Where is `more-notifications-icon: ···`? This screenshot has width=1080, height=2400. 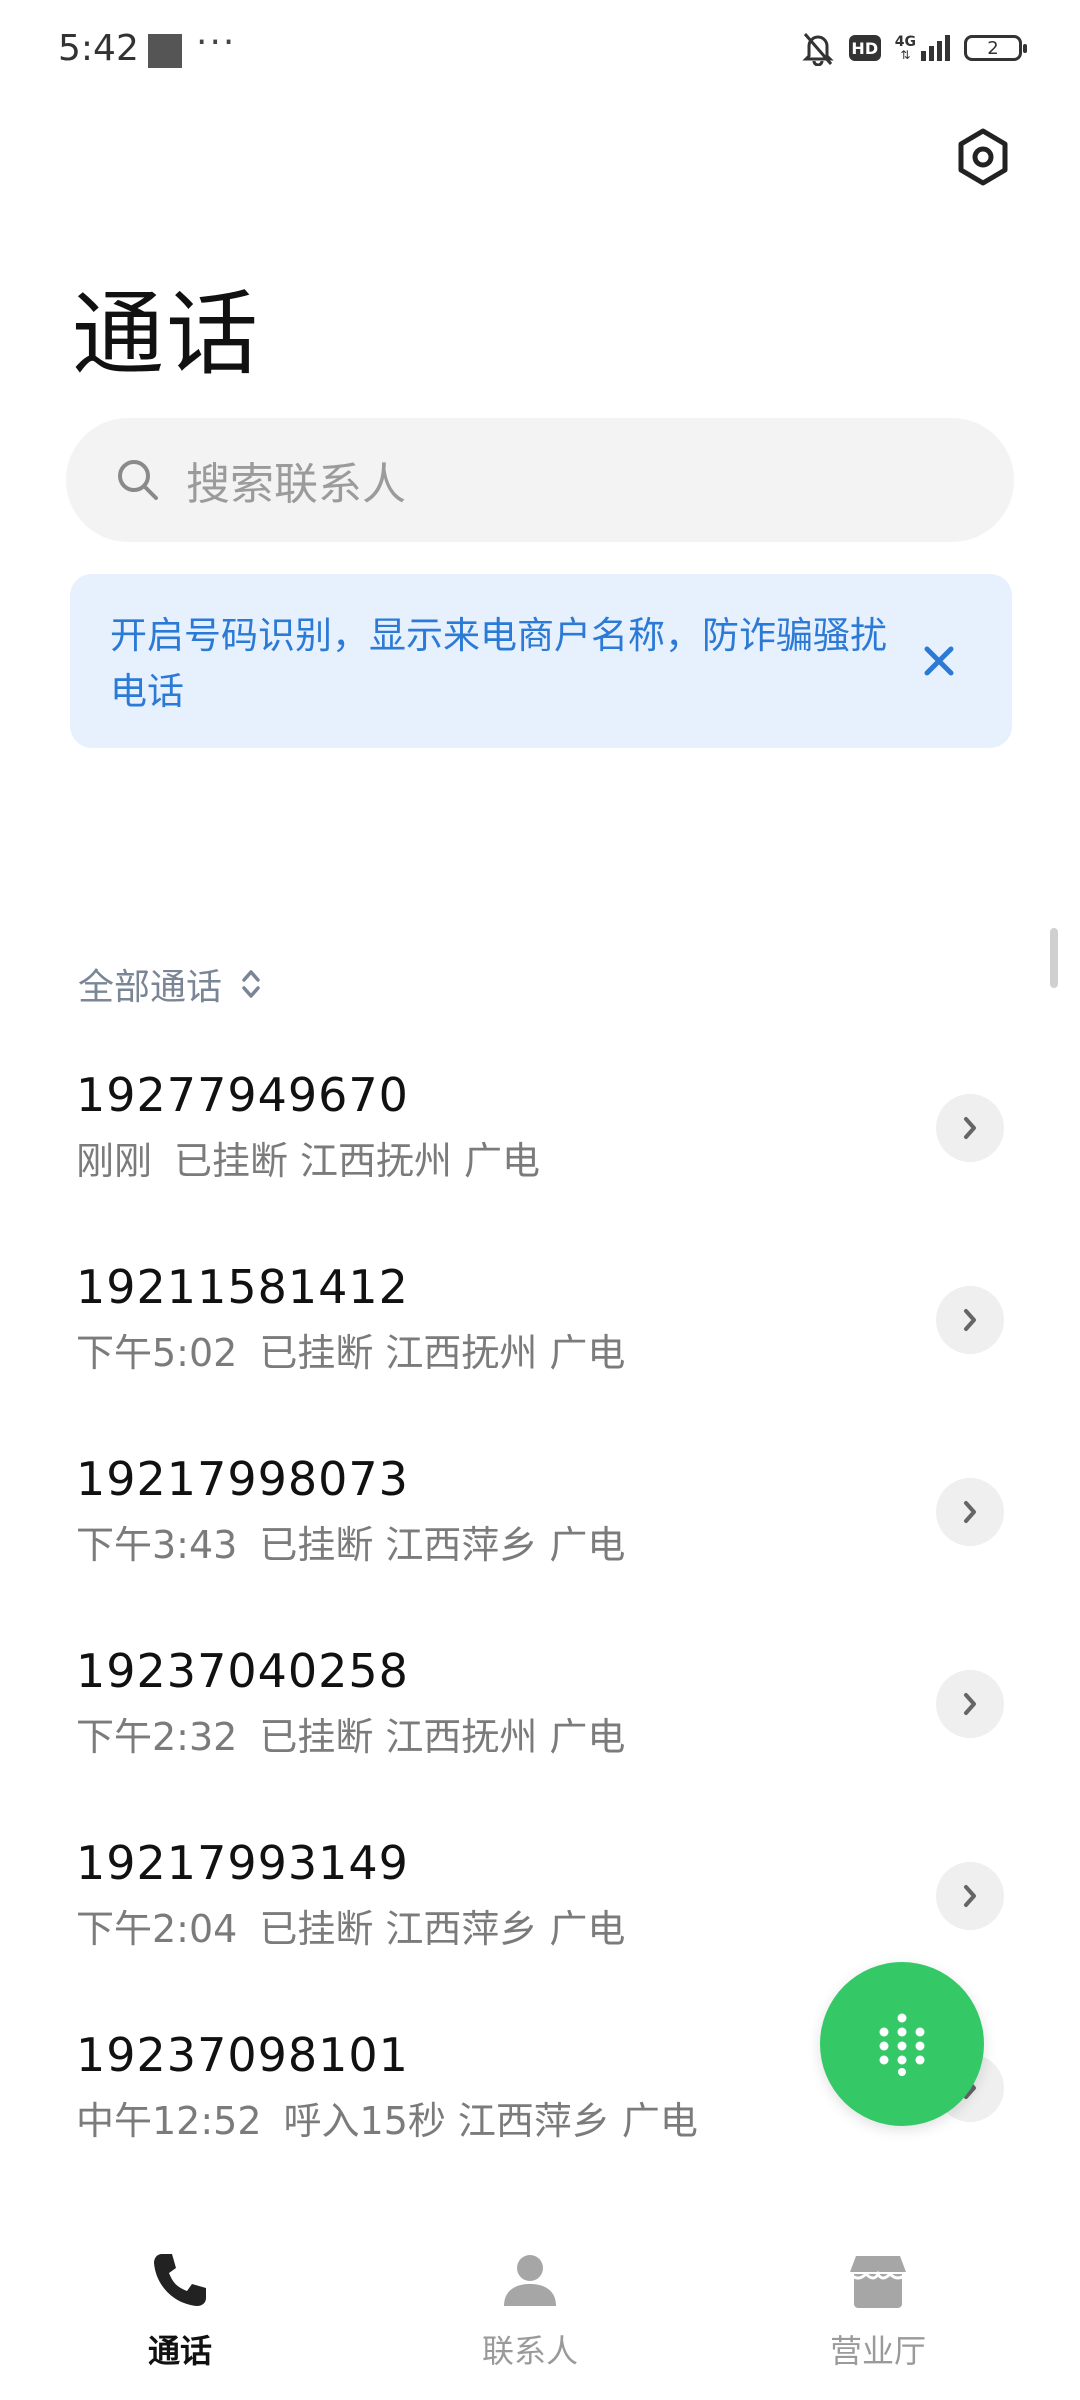
more-notifications-icon: ··· is located at coordinates (216, 42).